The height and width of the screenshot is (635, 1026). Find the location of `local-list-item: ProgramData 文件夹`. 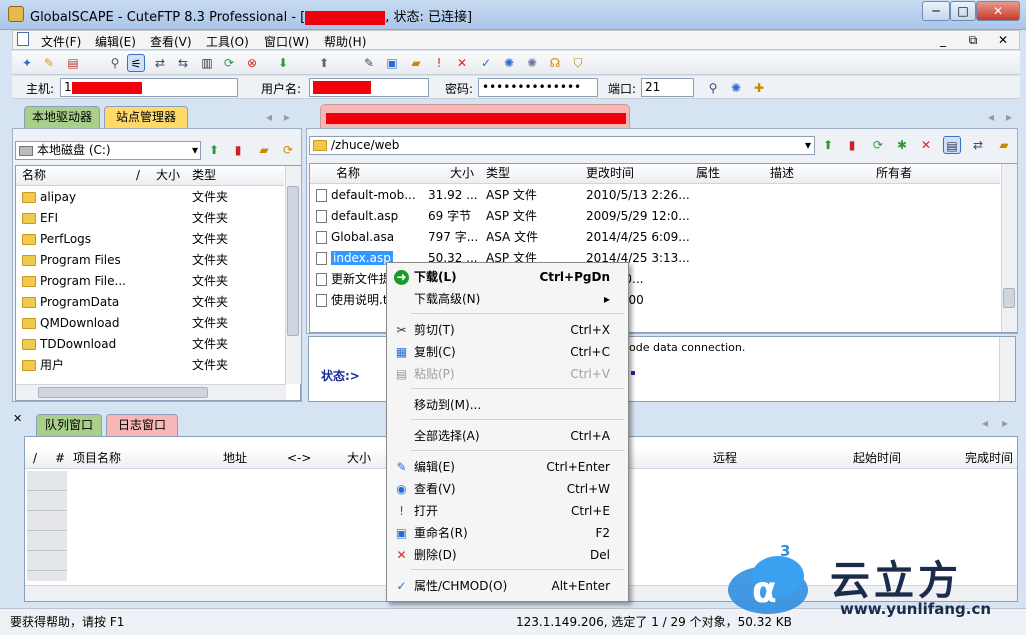

local-list-item: ProgramData 文件夹 is located at coordinates (150, 302).